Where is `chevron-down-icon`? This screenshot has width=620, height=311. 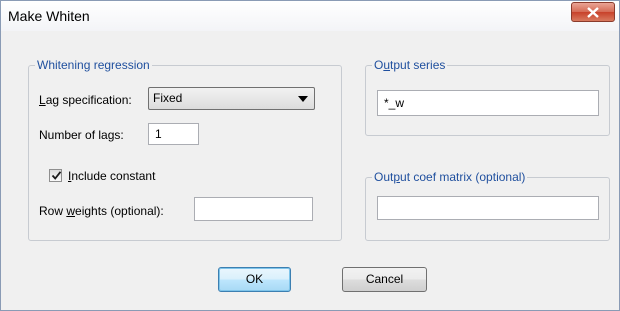 chevron-down-icon is located at coordinates (303, 99).